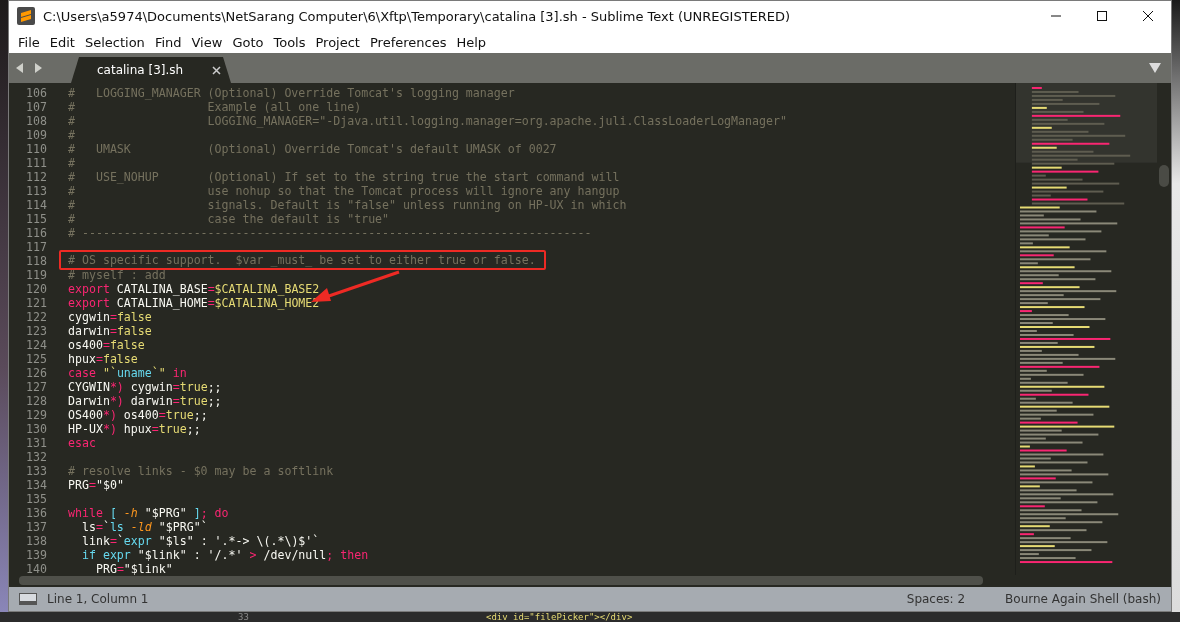 This screenshot has width=1180, height=622. I want to click on menu-item: Preferences, so click(408, 42).